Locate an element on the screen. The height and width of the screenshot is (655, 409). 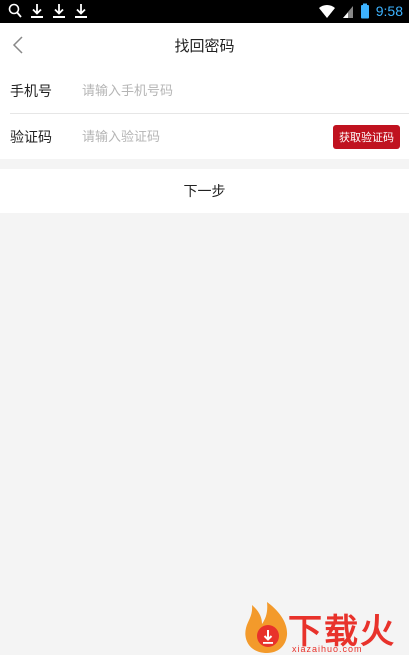
phone-input is located at coordinates (202, 91).